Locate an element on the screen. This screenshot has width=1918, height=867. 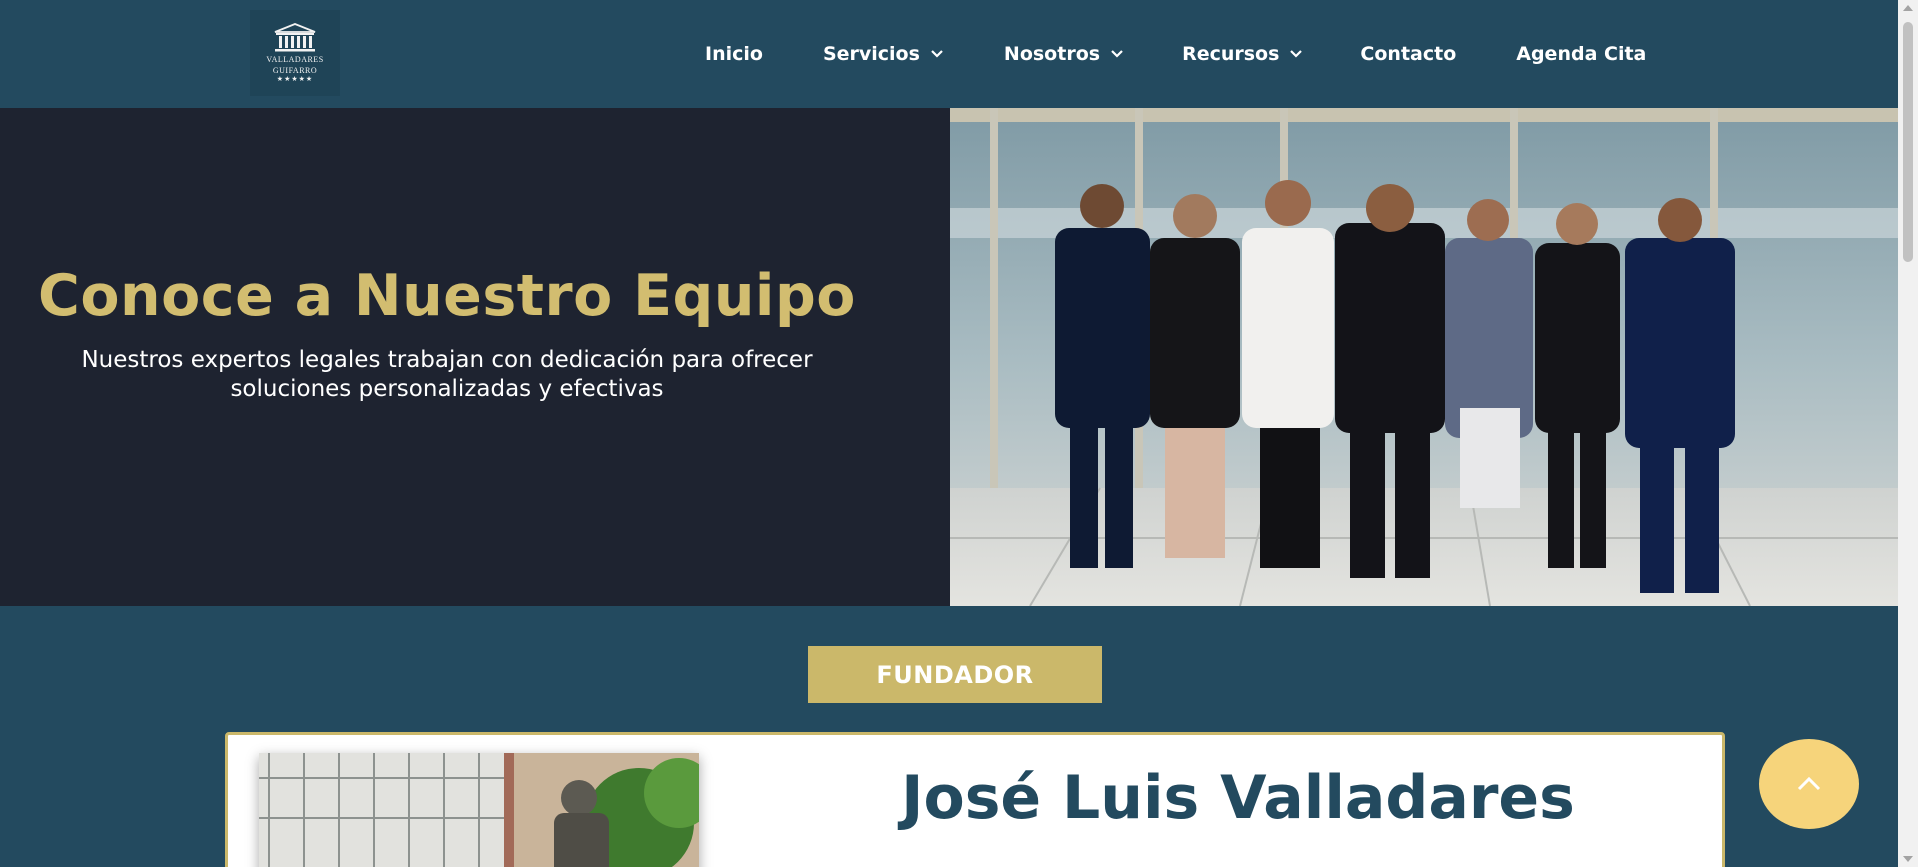
logo-text-line1: VALLADARES is located at coordinates (295, 59).